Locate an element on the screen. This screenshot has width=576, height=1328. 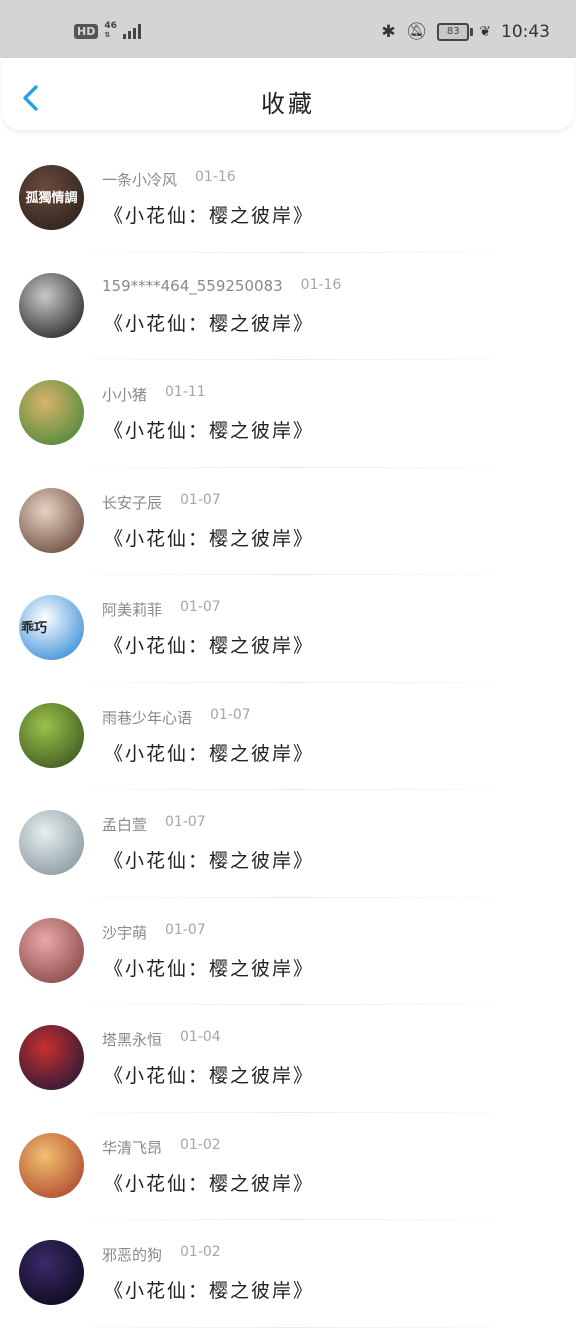
list-item: 孤獨情調 一条小冷风 01-16 《小花仙：樱之彼岸》 is located at coordinates (288, 199).